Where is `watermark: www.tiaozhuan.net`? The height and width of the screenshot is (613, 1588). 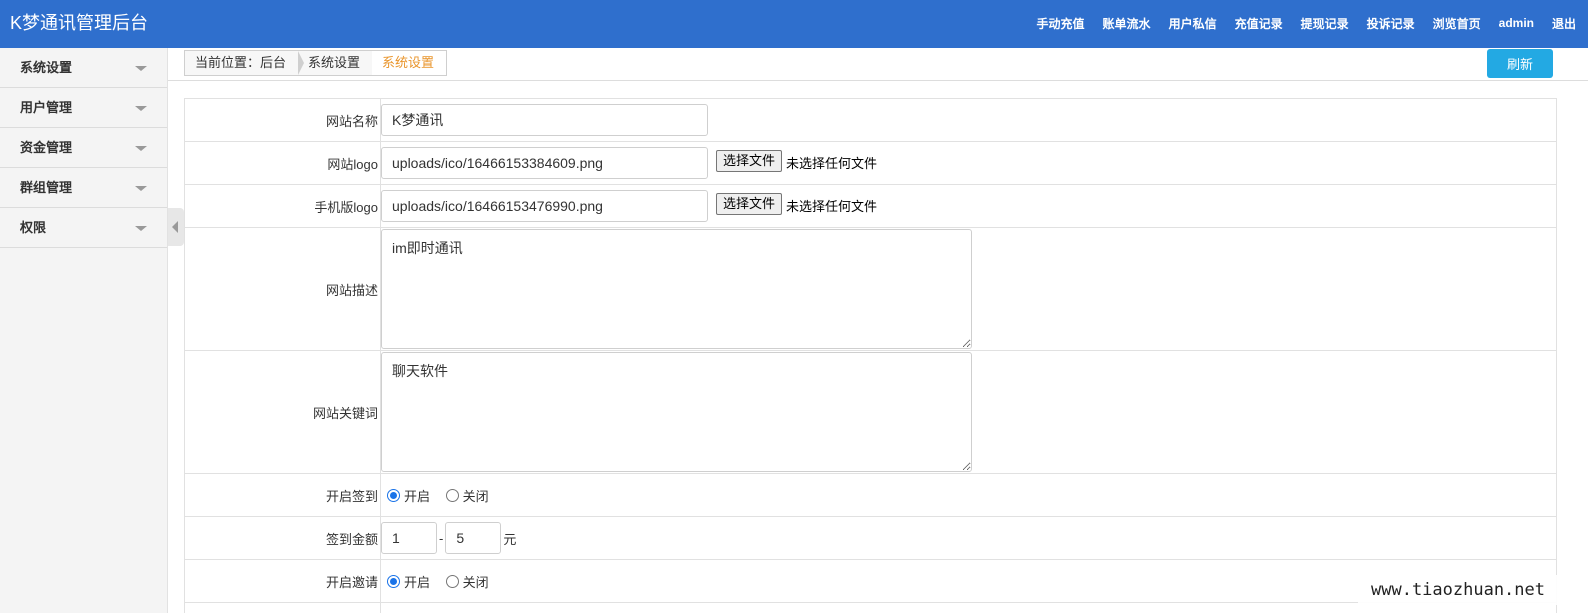 watermark: www.tiaozhuan.net is located at coordinates (1458, 590).